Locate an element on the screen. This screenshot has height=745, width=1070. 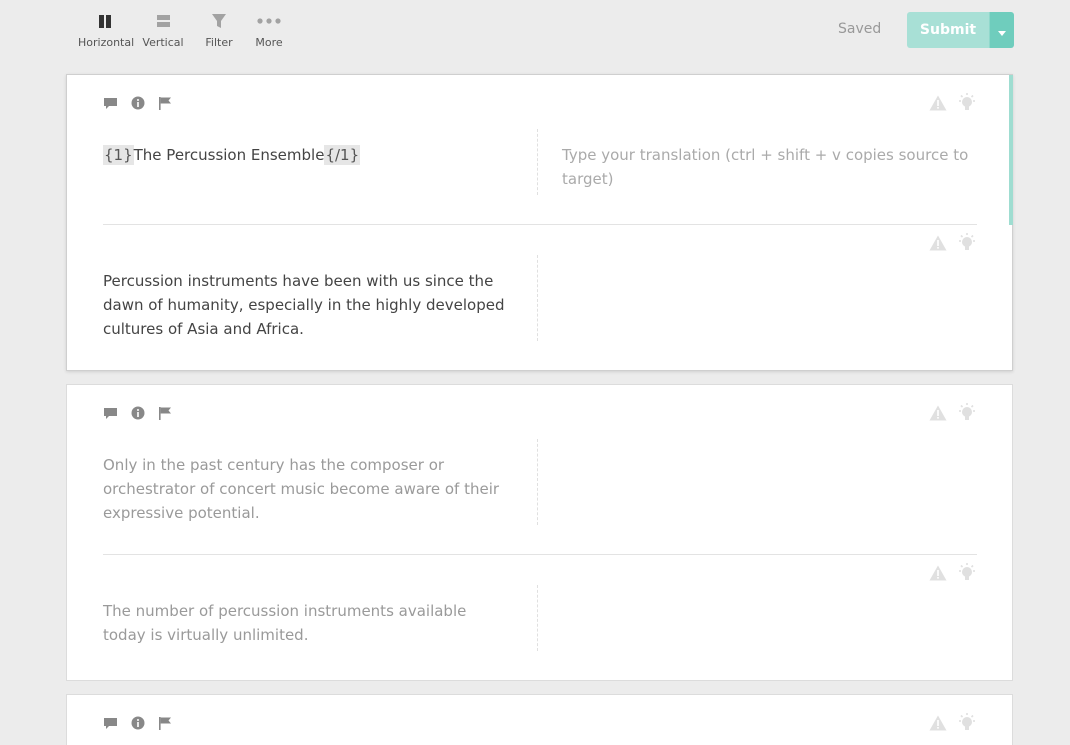
caret-down-icon is located at coordinates (1002, 30).